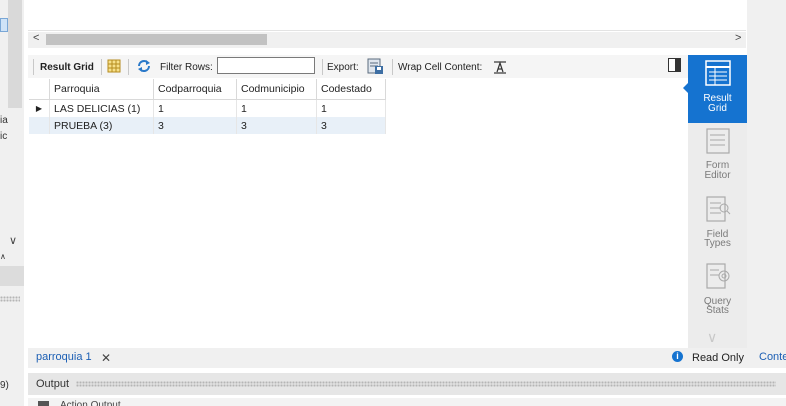  I want to click on table-cell: PRUEBA (3), so click(101, 125).